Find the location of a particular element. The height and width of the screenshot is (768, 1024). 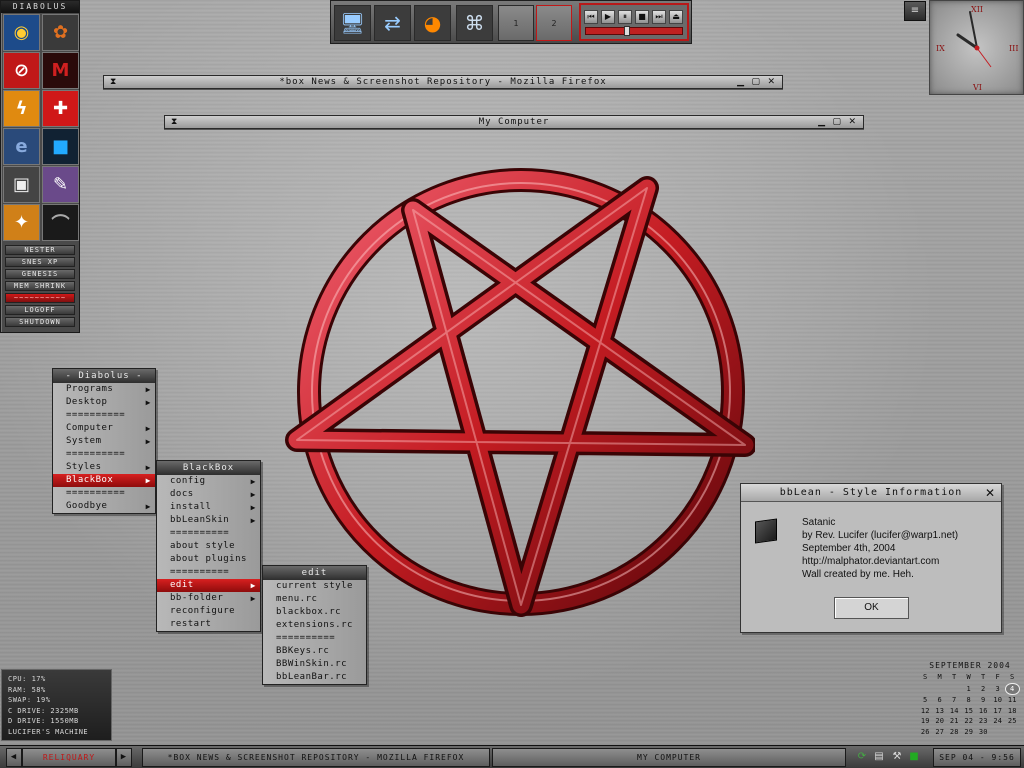

menu-item-bbleanskin: bbLeanSkin ▶ is located at coordinates (208, 520).